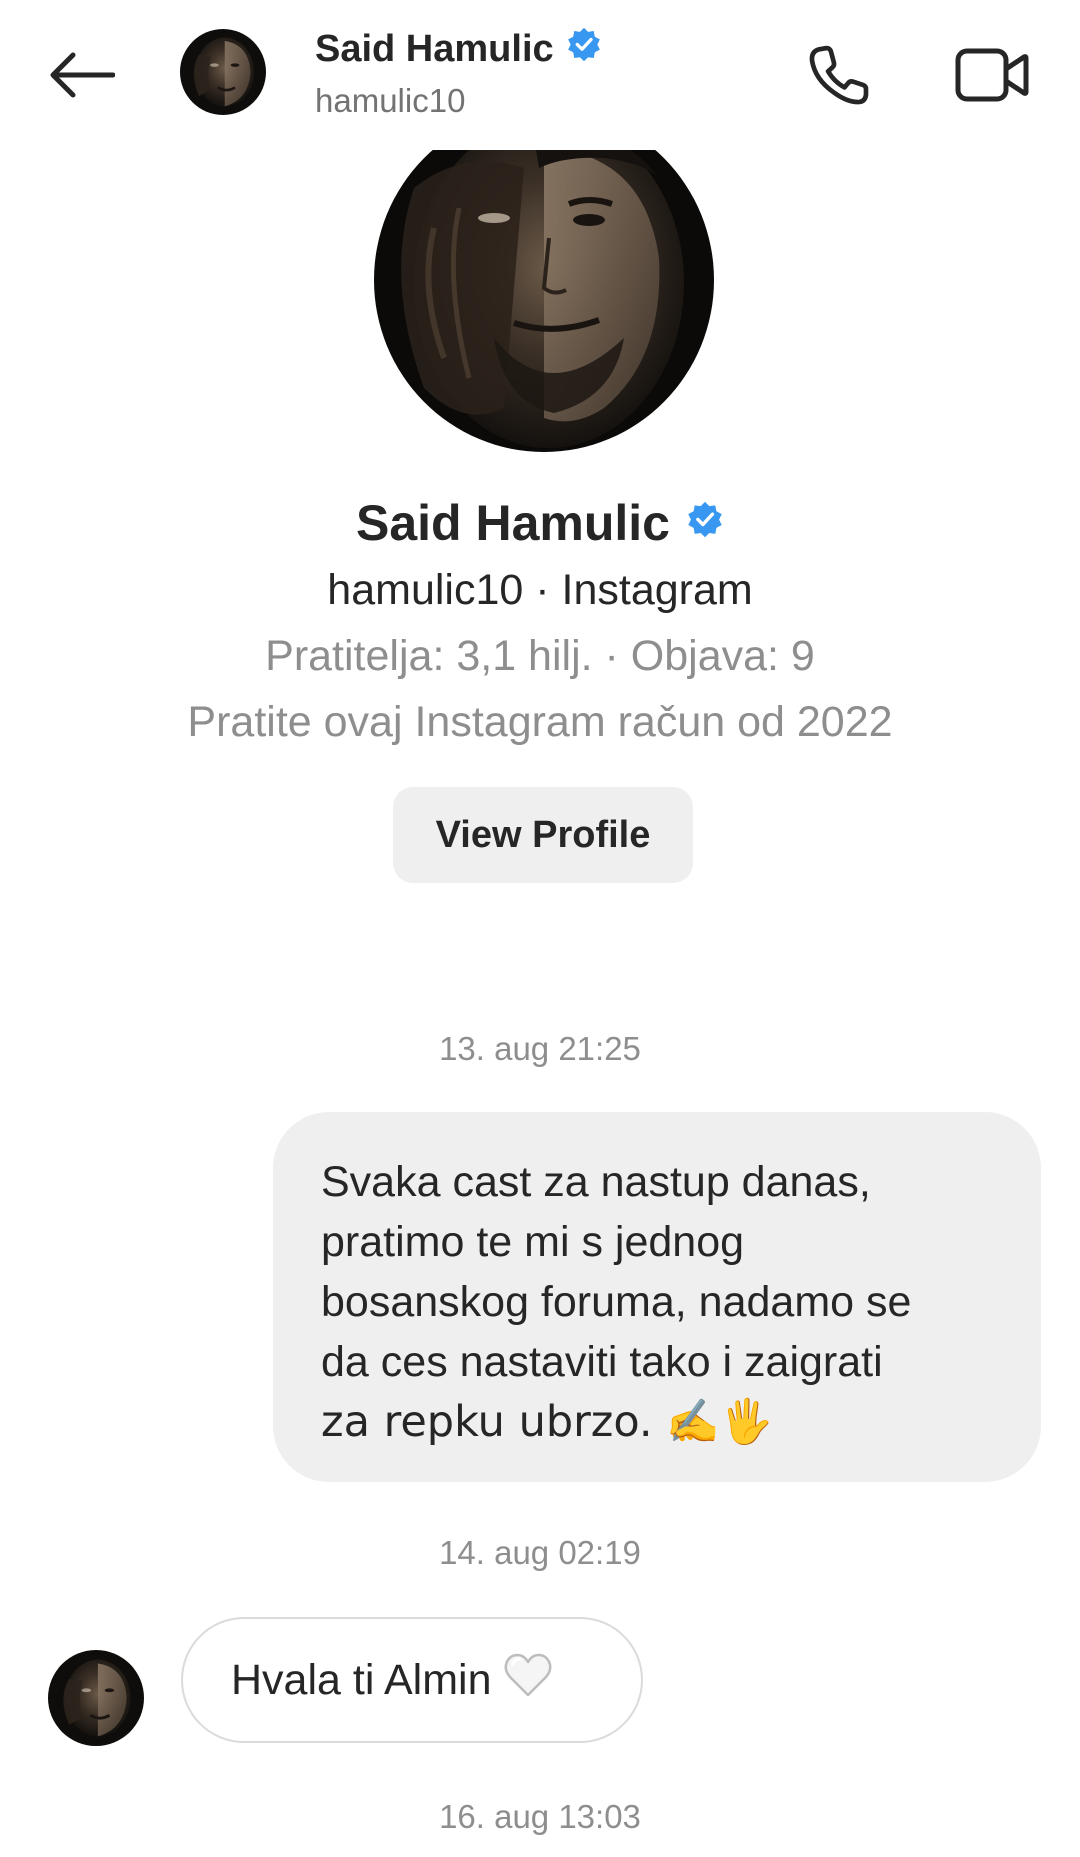 This screenshot has width=1080, height=1857. What do you see at coordinates (434, 48) in the screenshot?
I see `header-name-text: Said Hamulic` at bounding box center [434, 48].